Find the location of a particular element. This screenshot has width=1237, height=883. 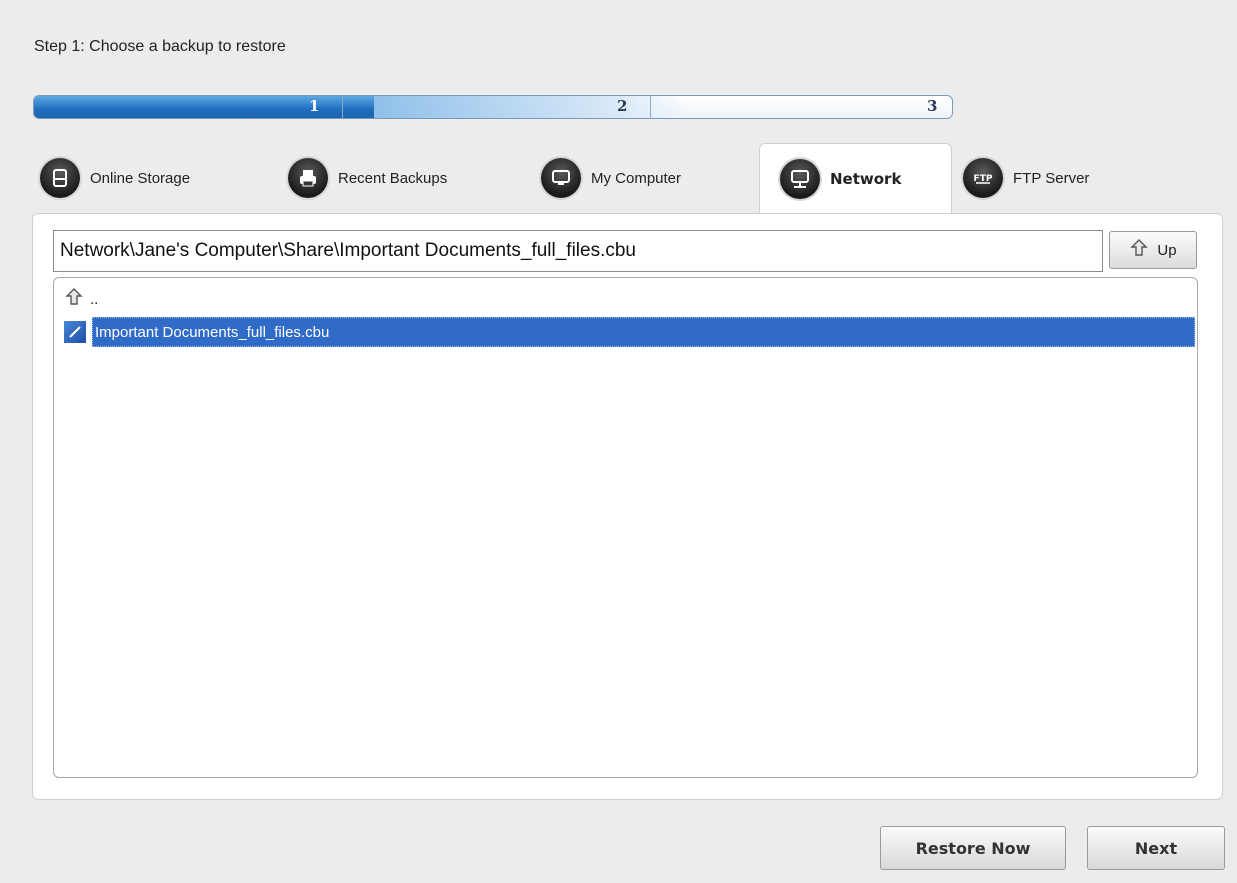

next-button: Next is located at coordinates (1156, 848).